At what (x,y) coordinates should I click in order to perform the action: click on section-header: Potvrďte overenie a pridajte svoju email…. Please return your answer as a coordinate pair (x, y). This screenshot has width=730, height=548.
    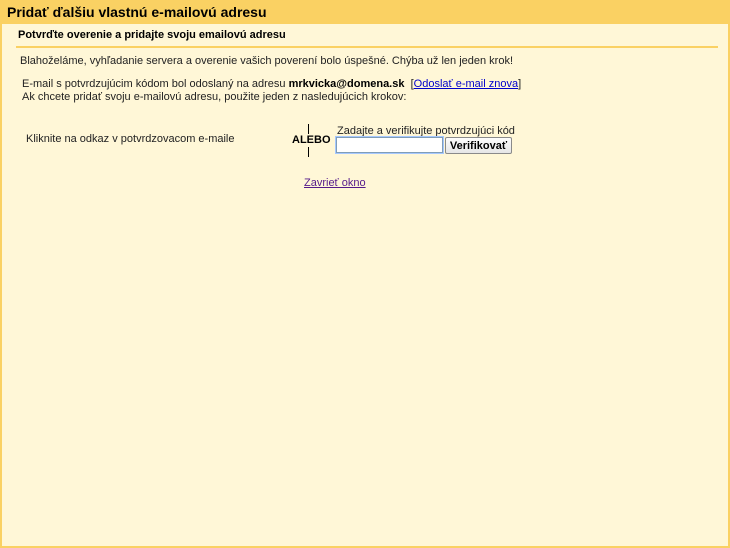
    Looking at the image, I should click on (152, 35).